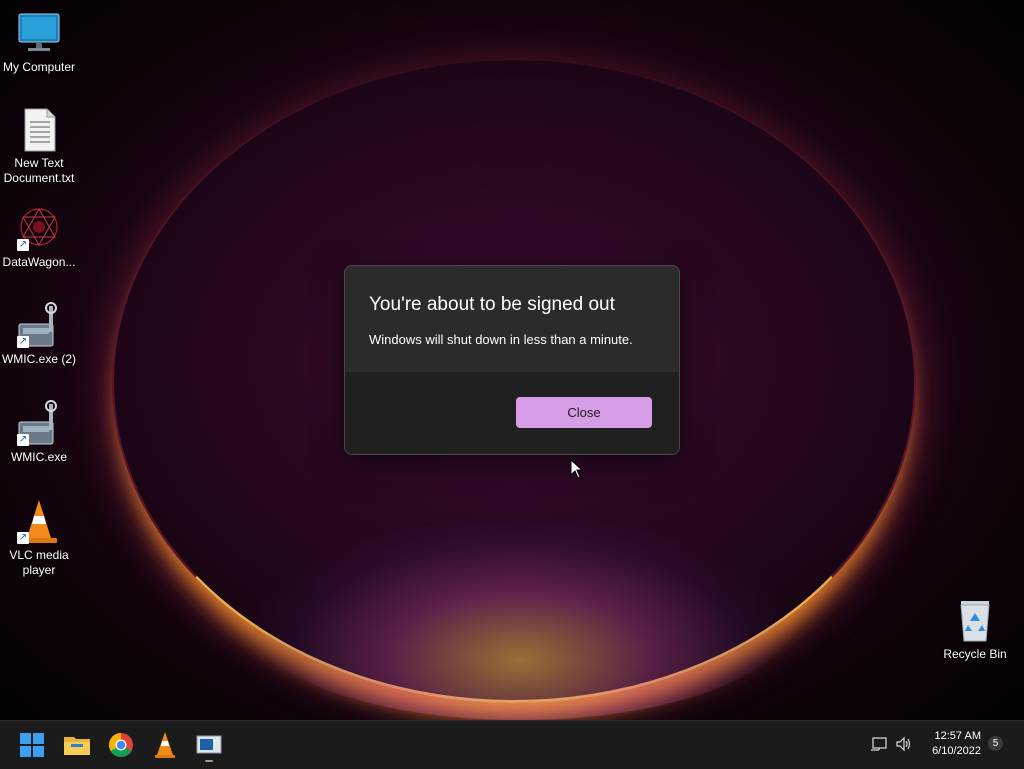 Image resolution: width=1024 pixels, height=769 pixels. Describe the element at coordinates (975, 654) in the screenshot. I see `desktop-icon-label: Recycle Bin` at that location.